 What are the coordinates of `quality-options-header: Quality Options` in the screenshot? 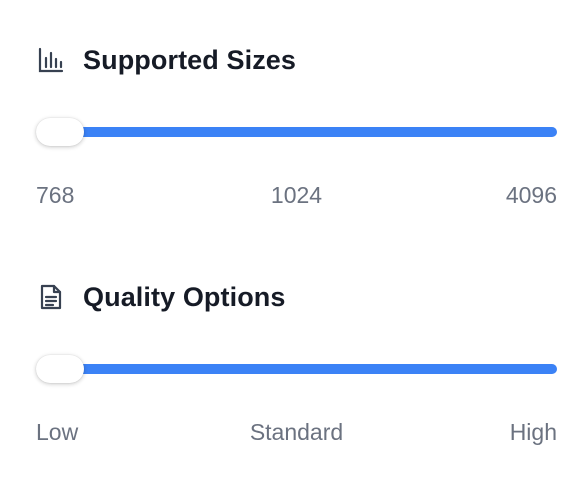 It's located at (161, 297).